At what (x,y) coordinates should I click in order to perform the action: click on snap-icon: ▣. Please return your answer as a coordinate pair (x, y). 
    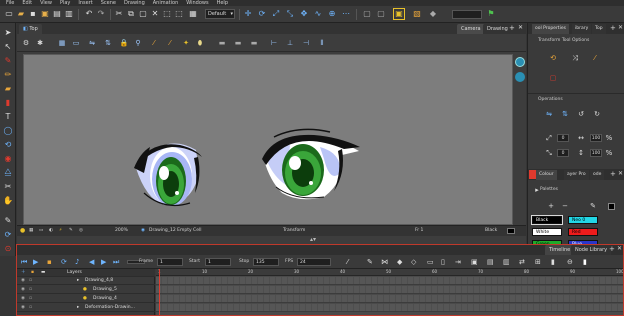
    Looking at the image, I should click on (399, 14).